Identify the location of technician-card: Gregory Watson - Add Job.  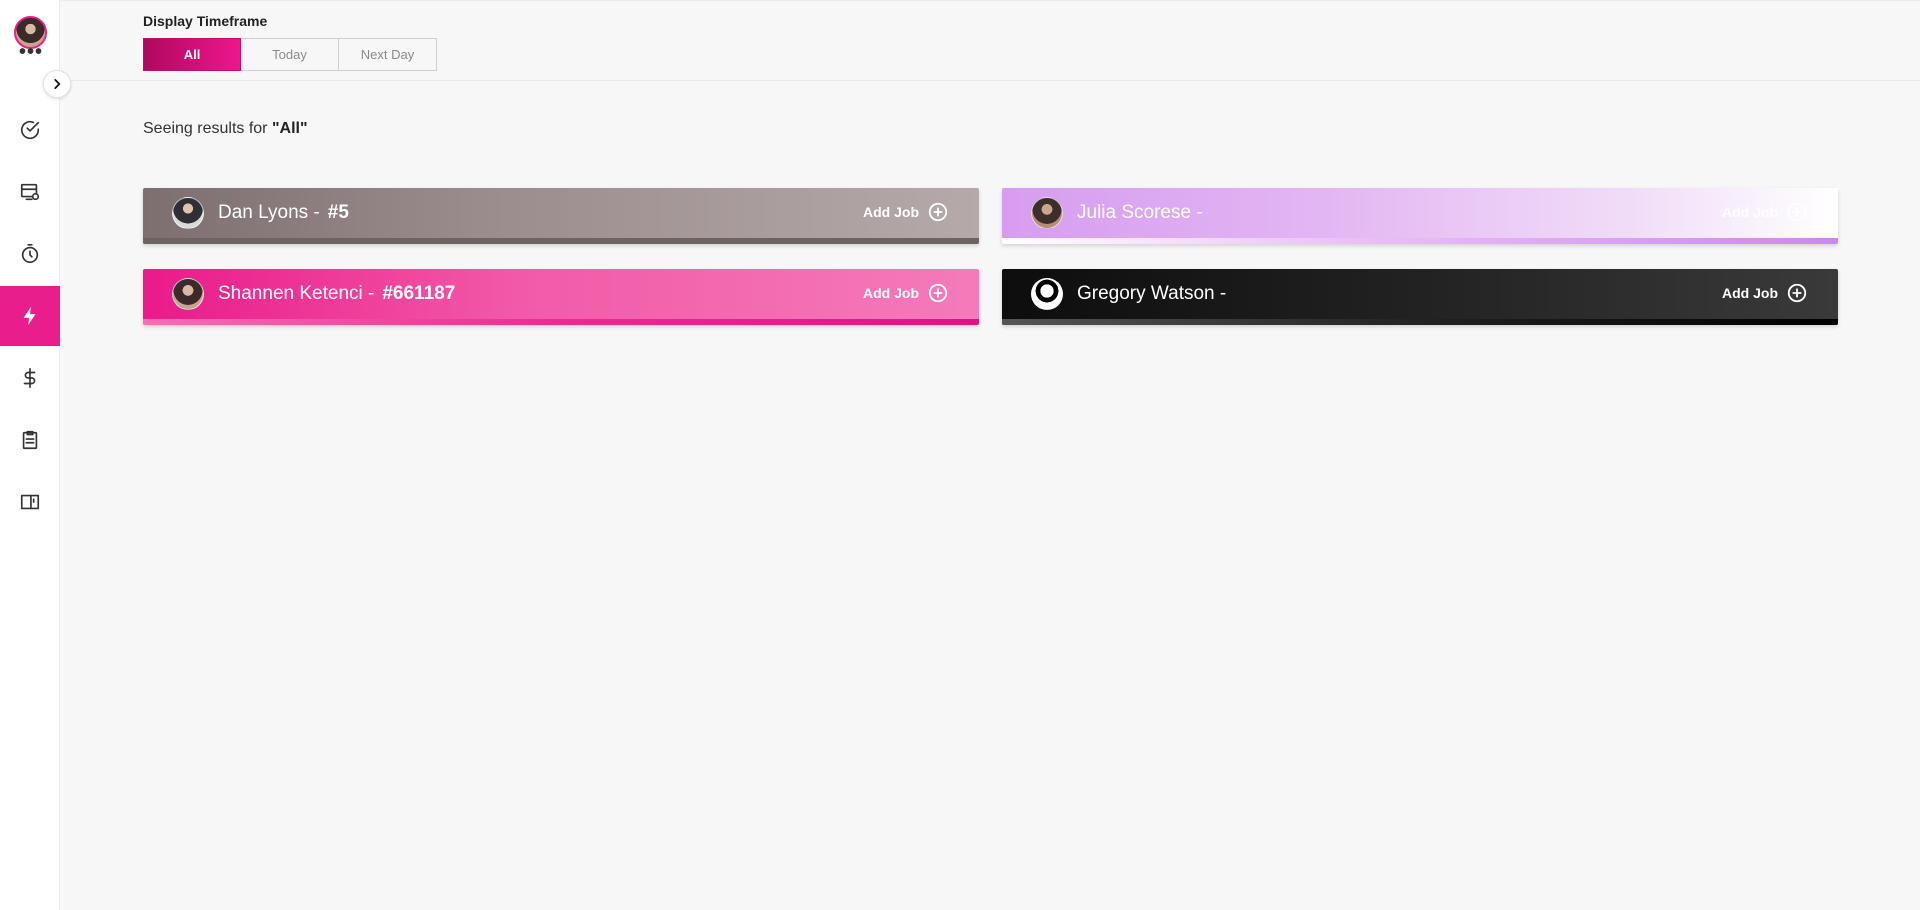
(1420, 297).